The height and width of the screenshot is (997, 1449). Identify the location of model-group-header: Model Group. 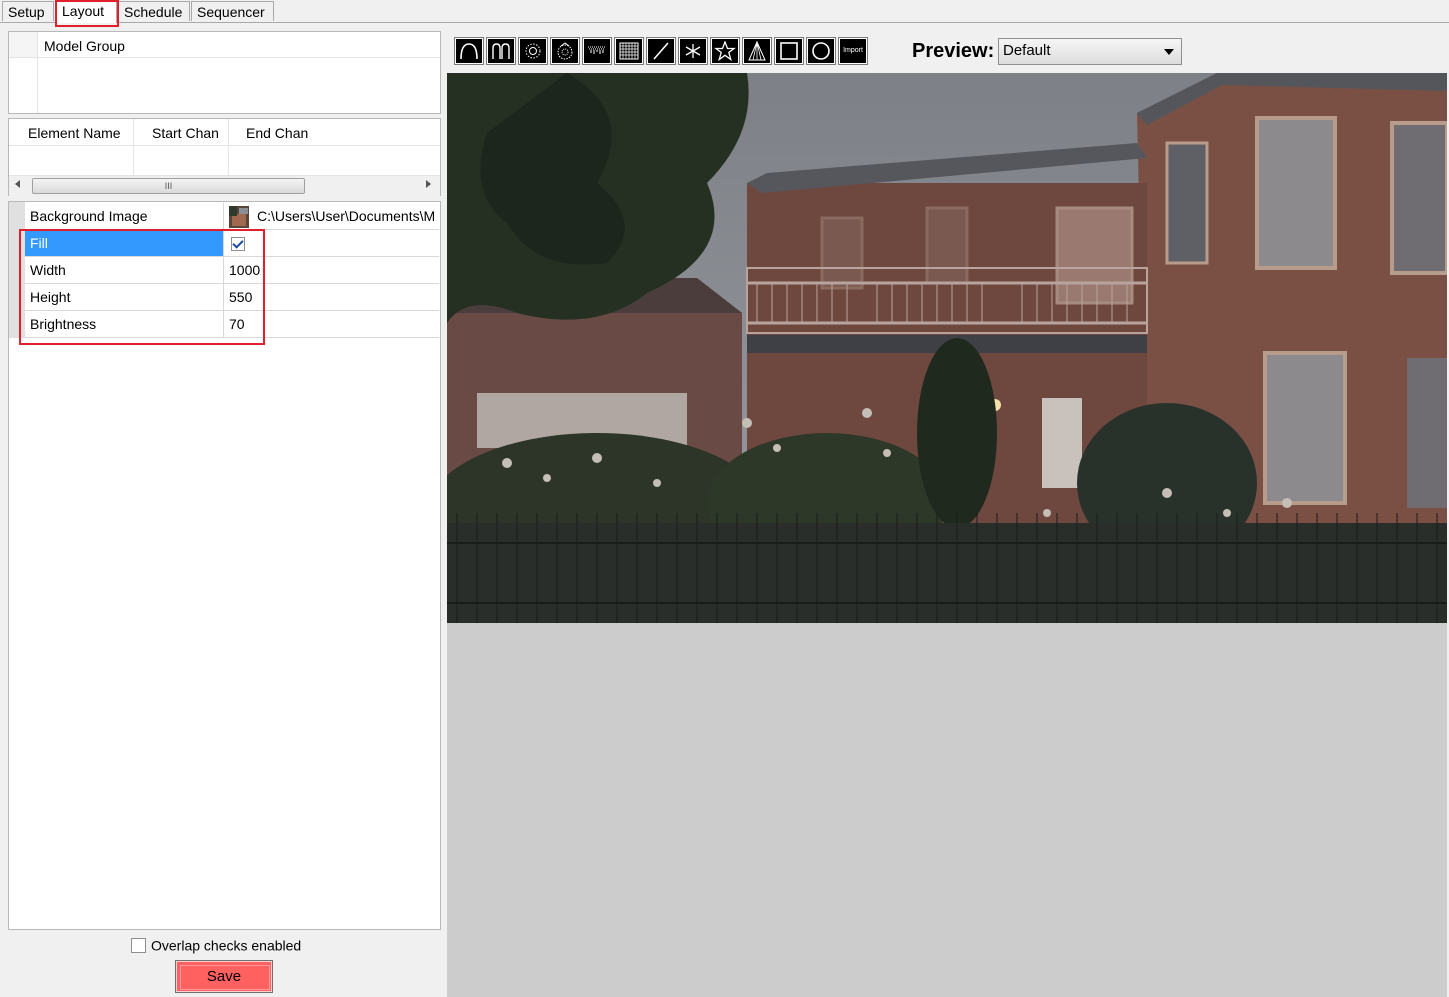
(84, 46).